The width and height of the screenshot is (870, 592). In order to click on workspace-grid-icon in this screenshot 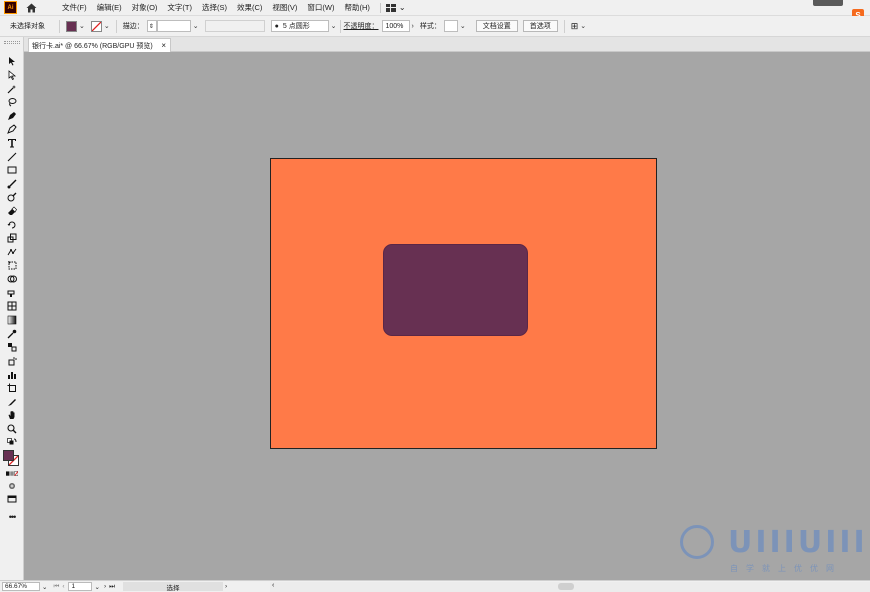, I will do `click(390, 7)`.